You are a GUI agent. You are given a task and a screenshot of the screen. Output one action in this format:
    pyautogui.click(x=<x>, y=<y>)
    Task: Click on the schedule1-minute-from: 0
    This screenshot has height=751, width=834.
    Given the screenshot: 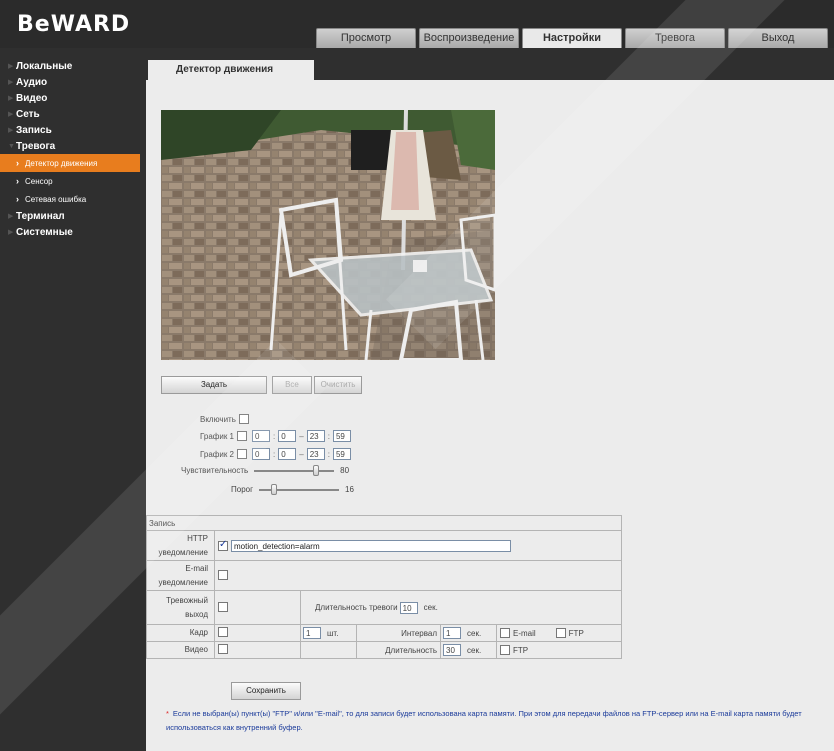 What is the action you would take?
    pyautogui.click(x=287, y=436)
    